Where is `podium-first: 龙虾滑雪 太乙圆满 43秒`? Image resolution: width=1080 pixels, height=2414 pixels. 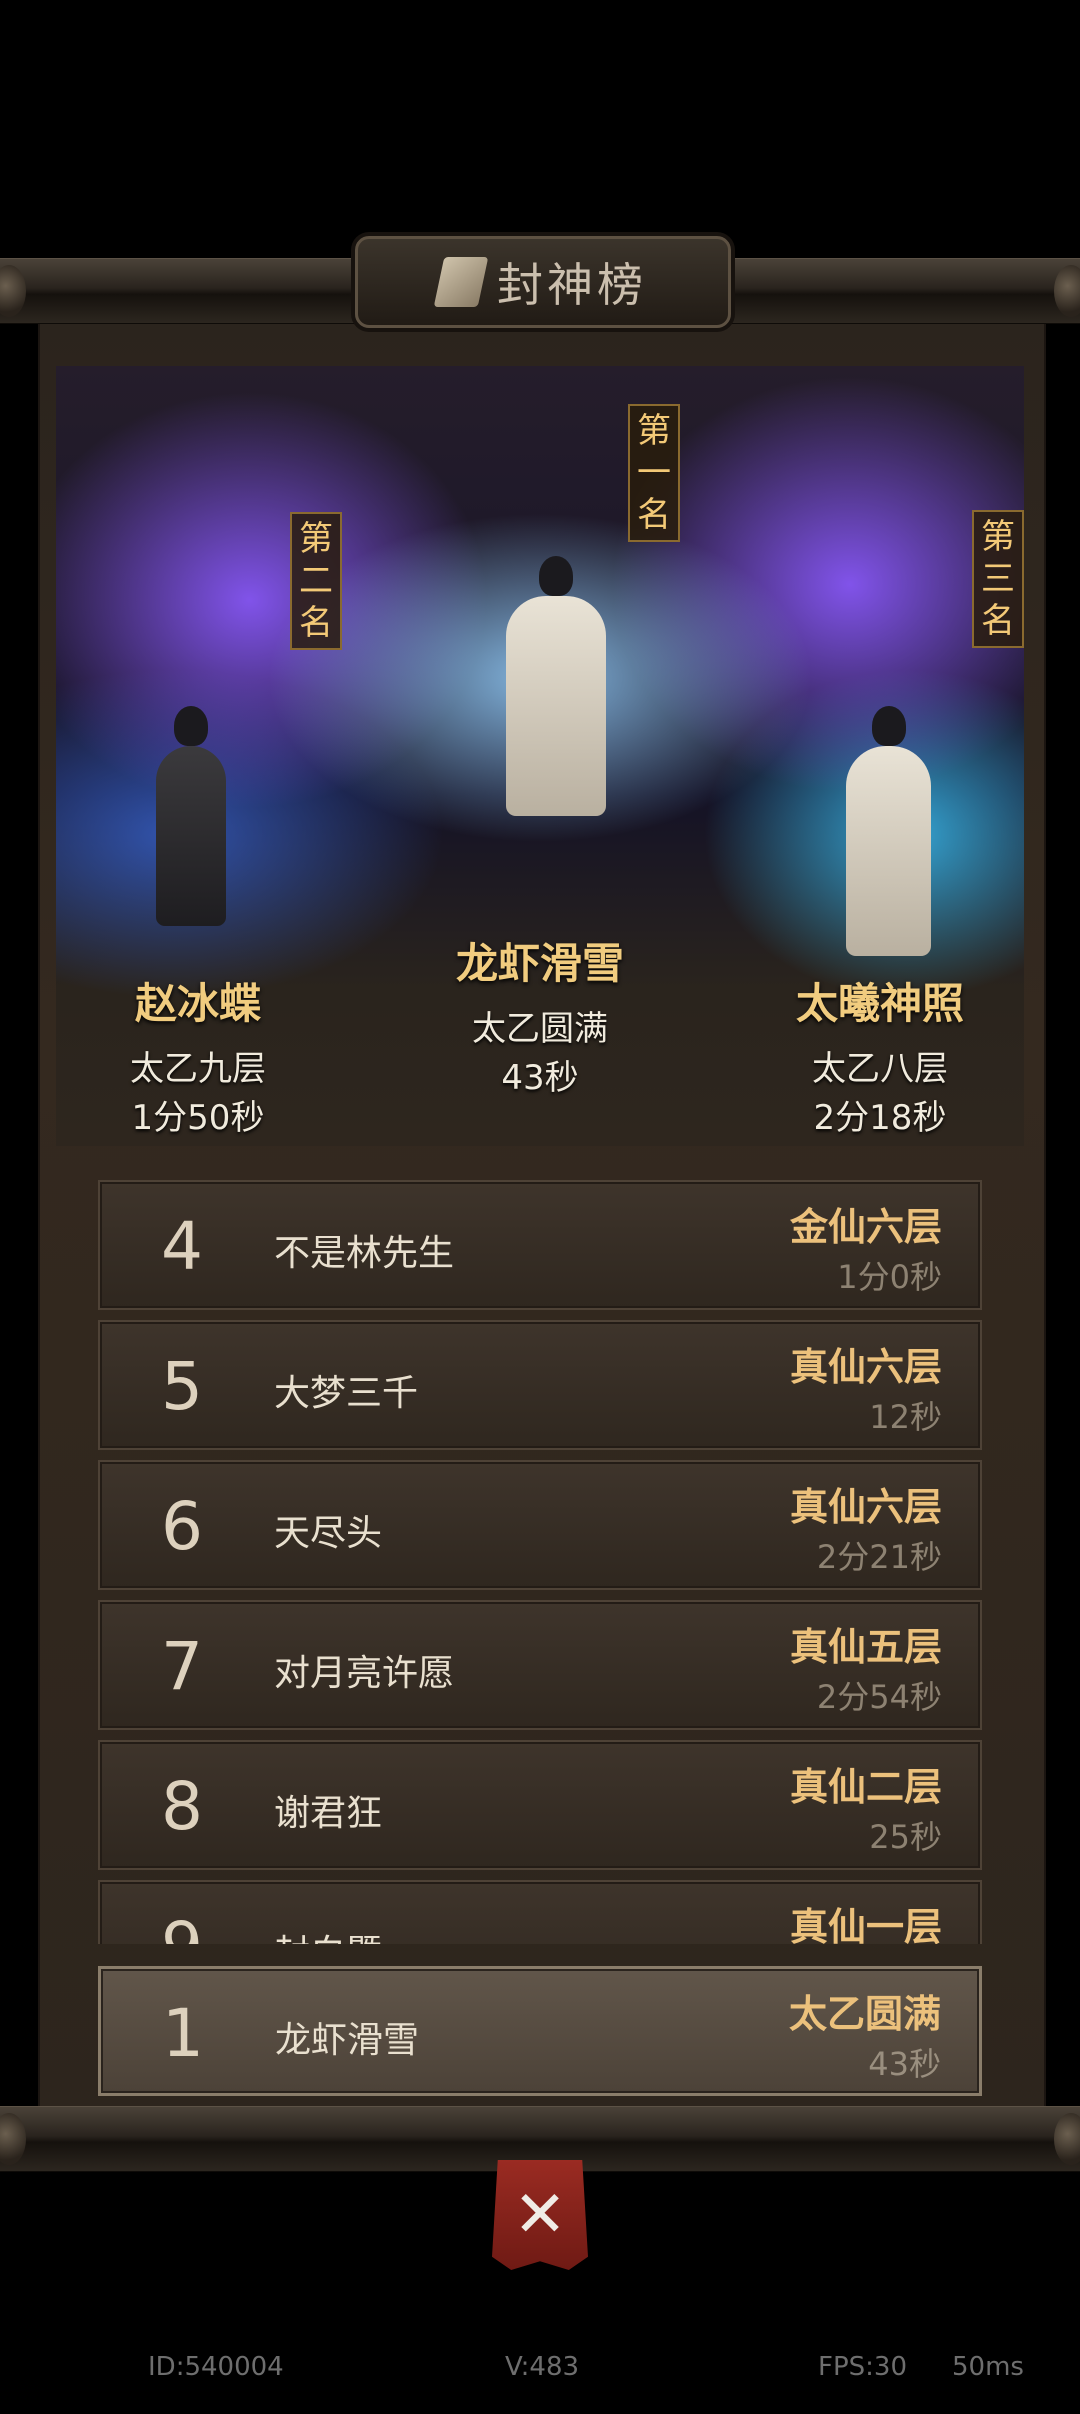
podium-first: 龙虾滑雪 太乙圆满 43秒 is located at coordinates (540, 1014).